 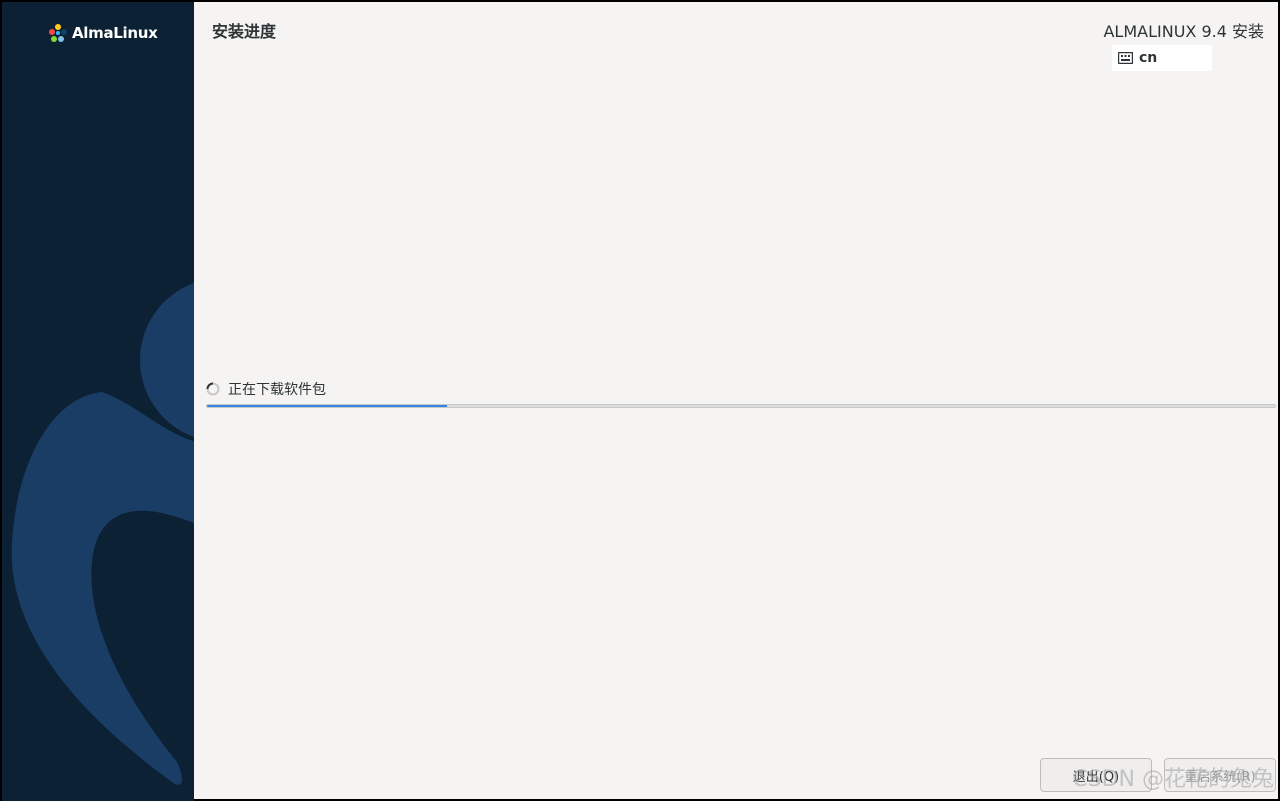 I want to click on almalinux-logo-icon, so click(x=58, y=33).